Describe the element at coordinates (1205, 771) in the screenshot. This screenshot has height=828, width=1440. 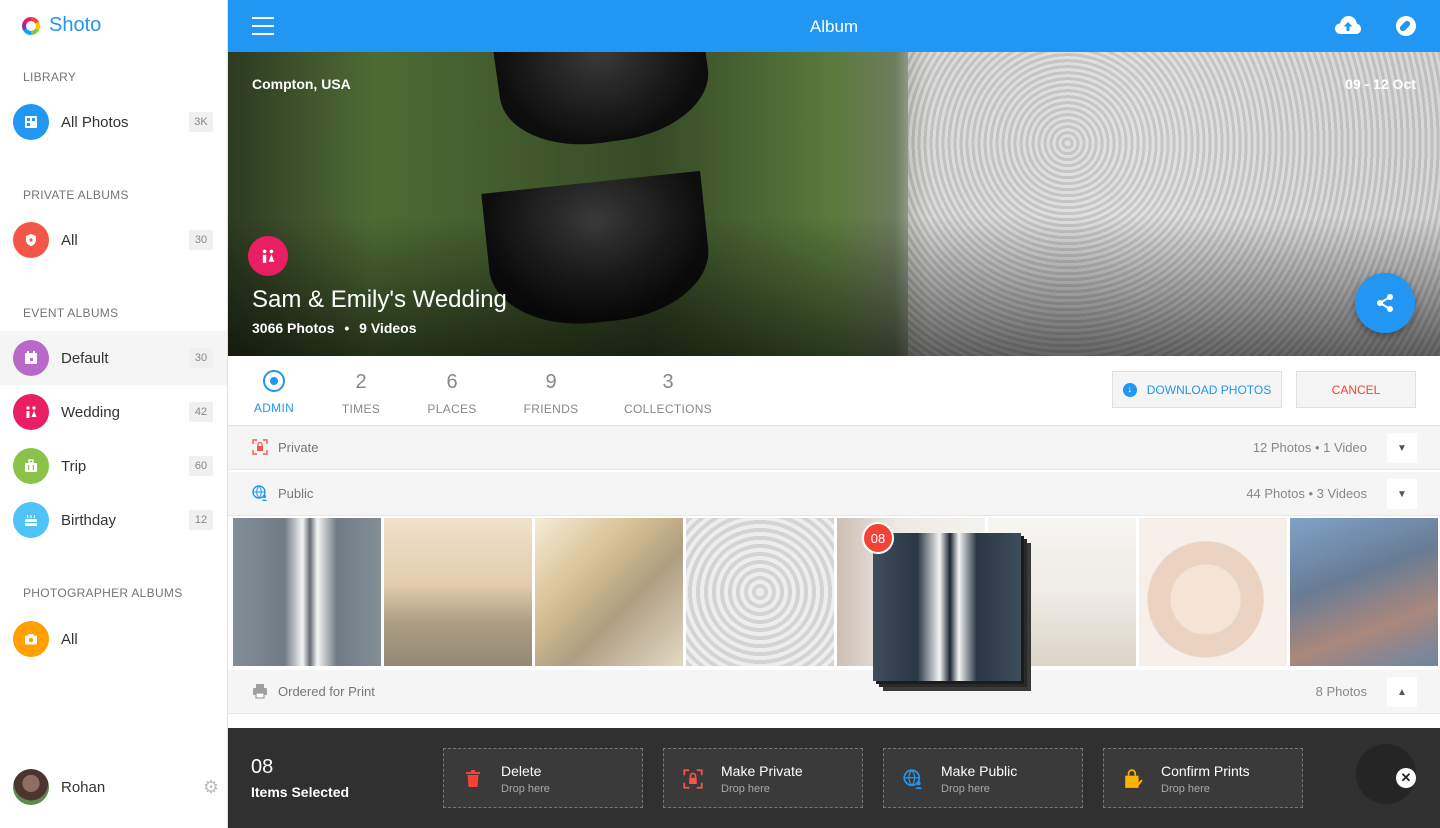
I see `drop-zone-title: Confirm Prints` at that location.